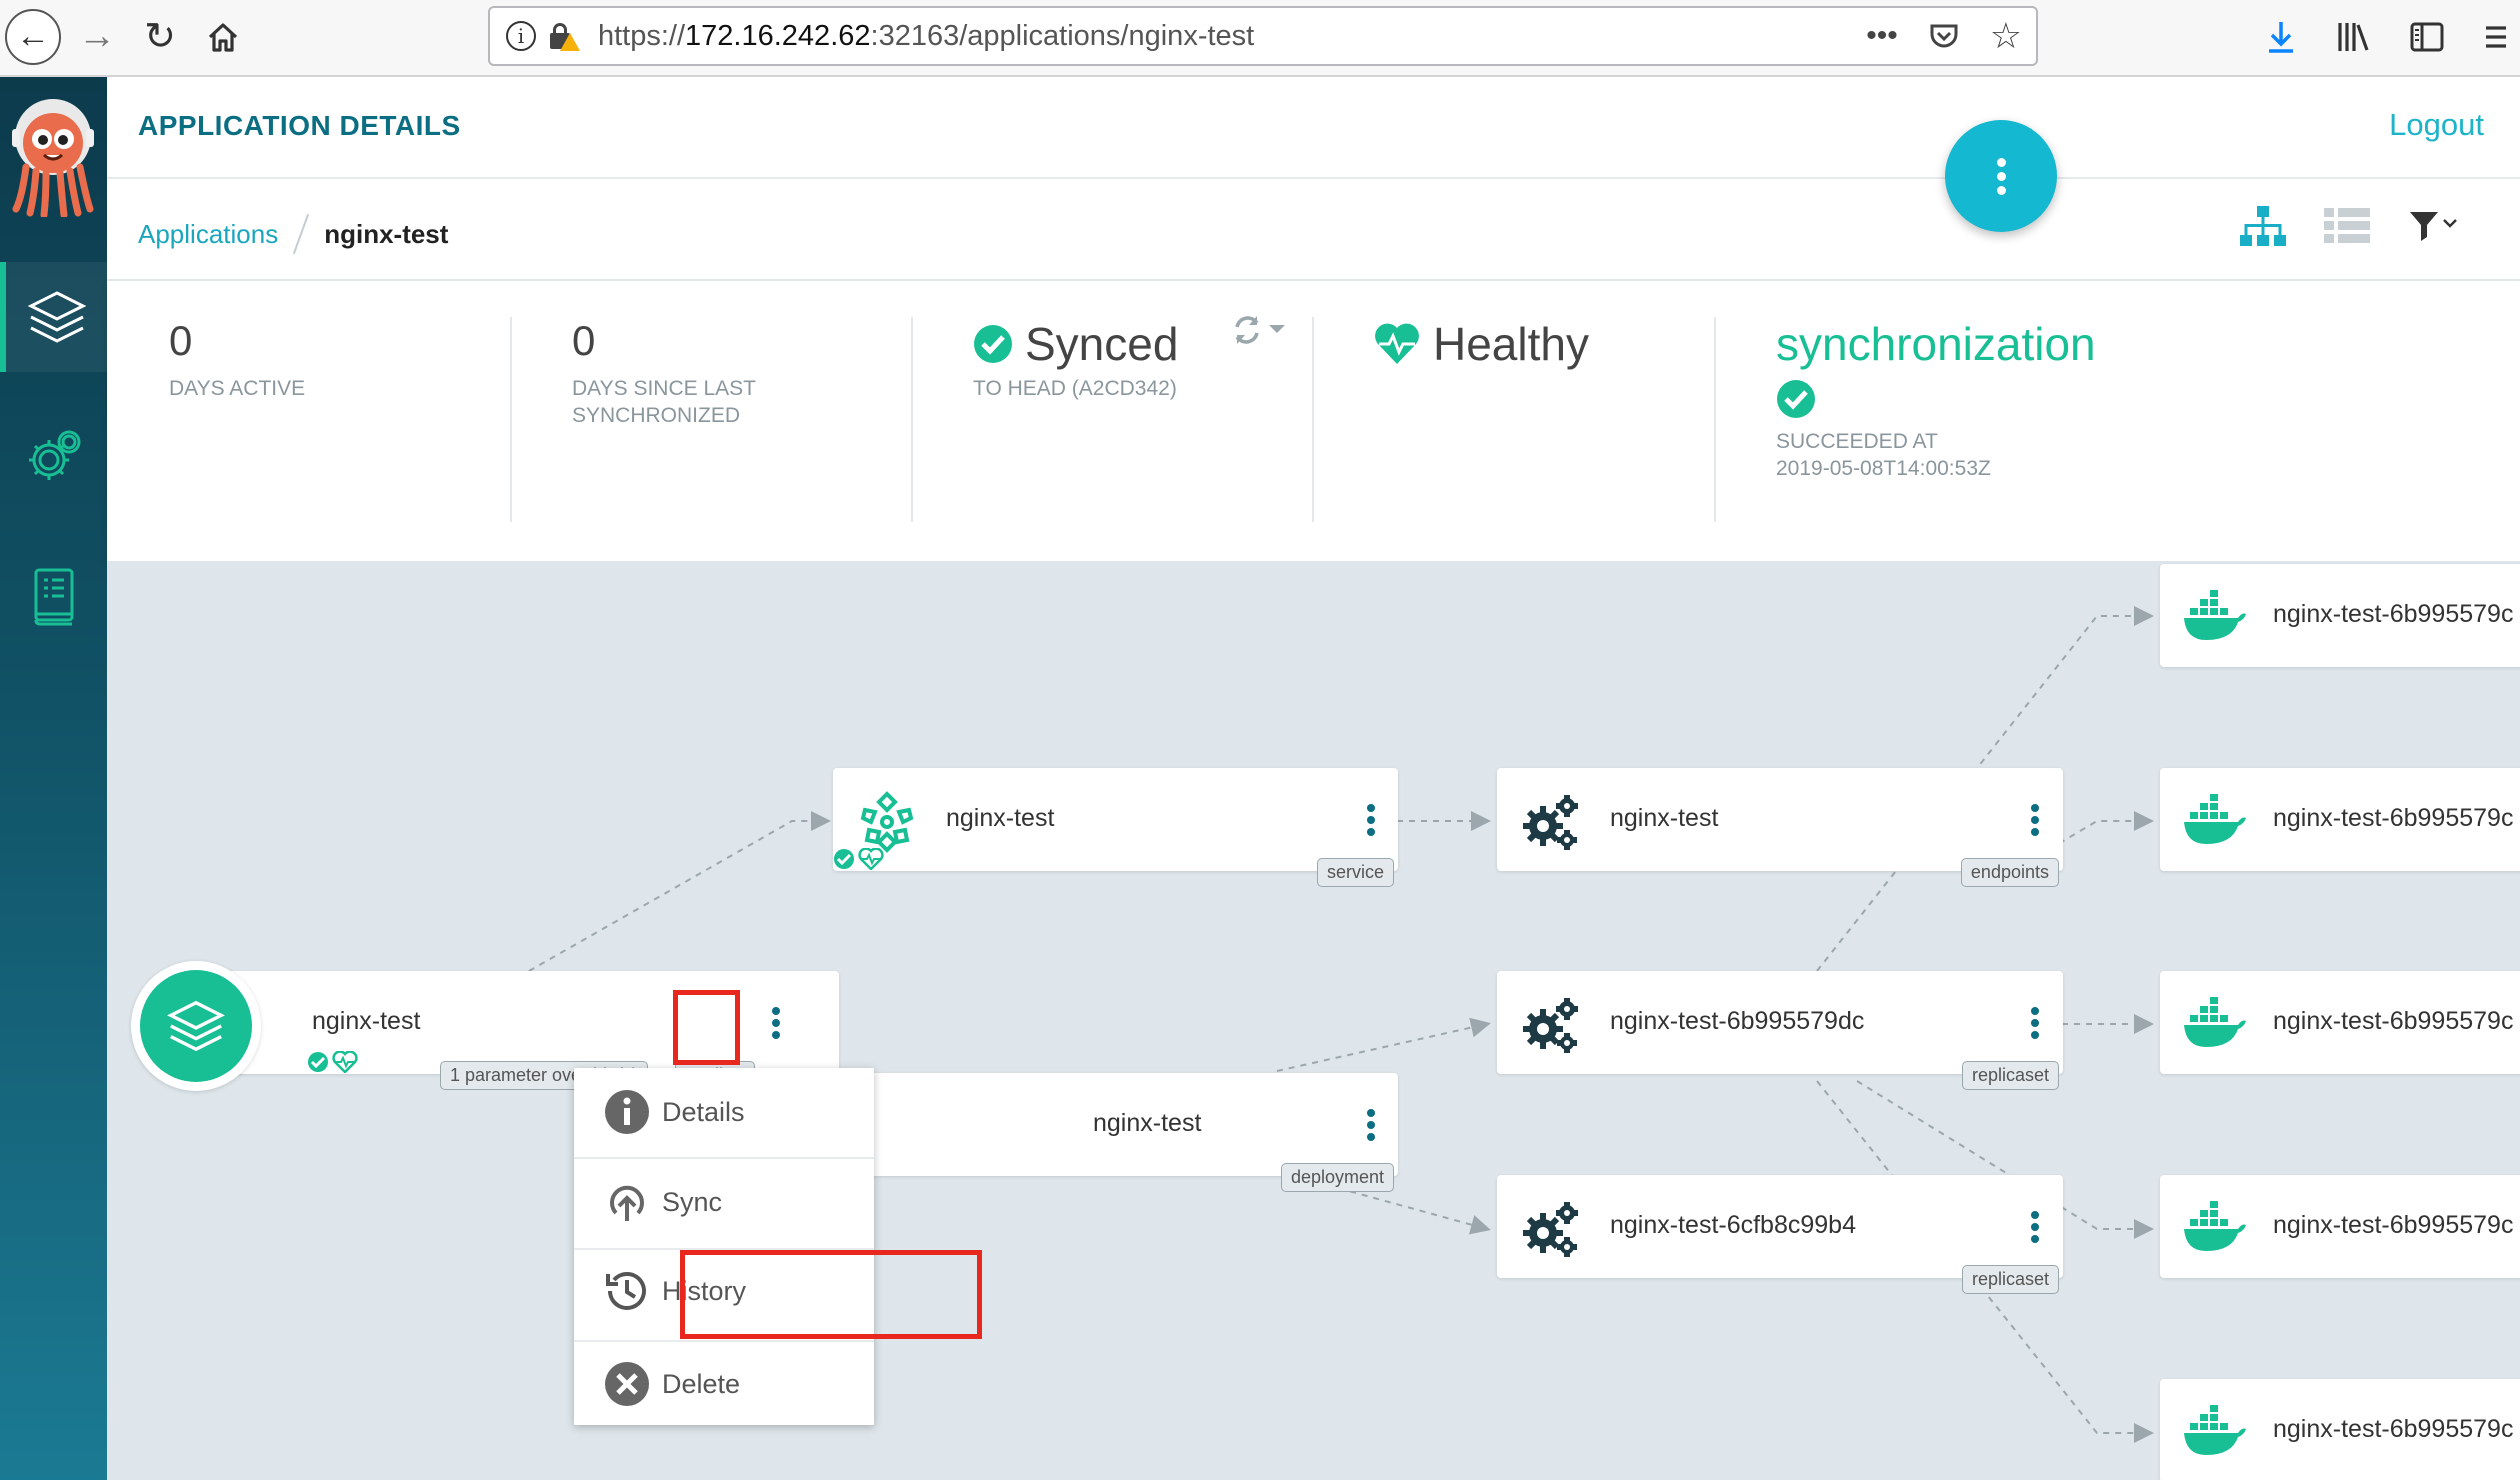 The height and width of the screenshot is (1480, 2520). I want to click on back-icon: ←, so click(33, 36).